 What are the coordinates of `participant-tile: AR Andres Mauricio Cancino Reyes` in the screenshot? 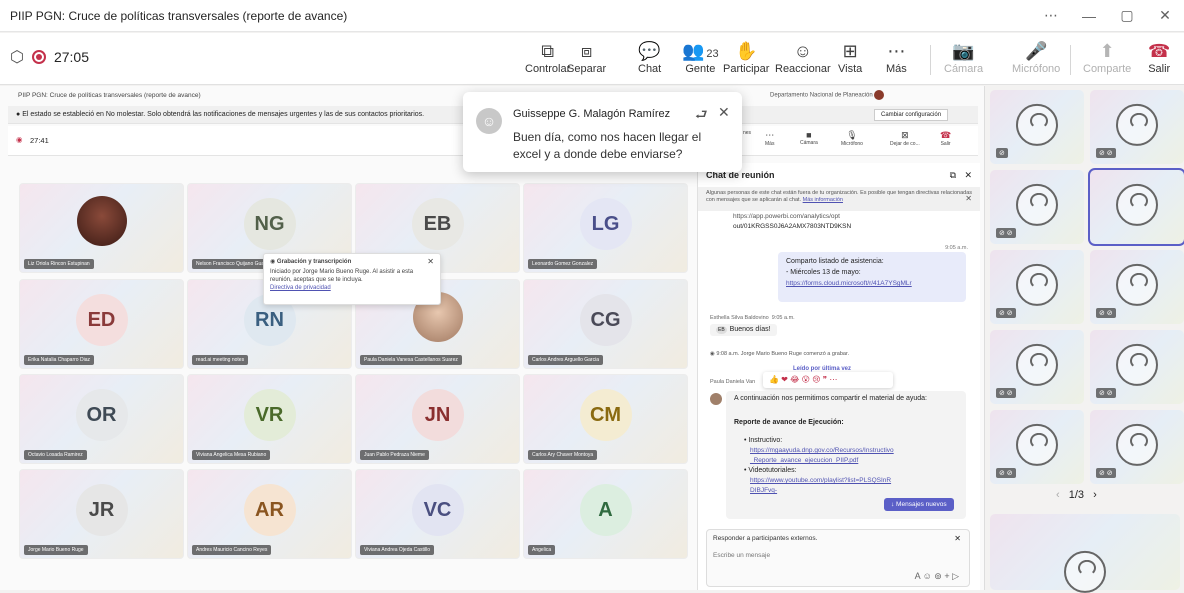 It's located at (269, 514).